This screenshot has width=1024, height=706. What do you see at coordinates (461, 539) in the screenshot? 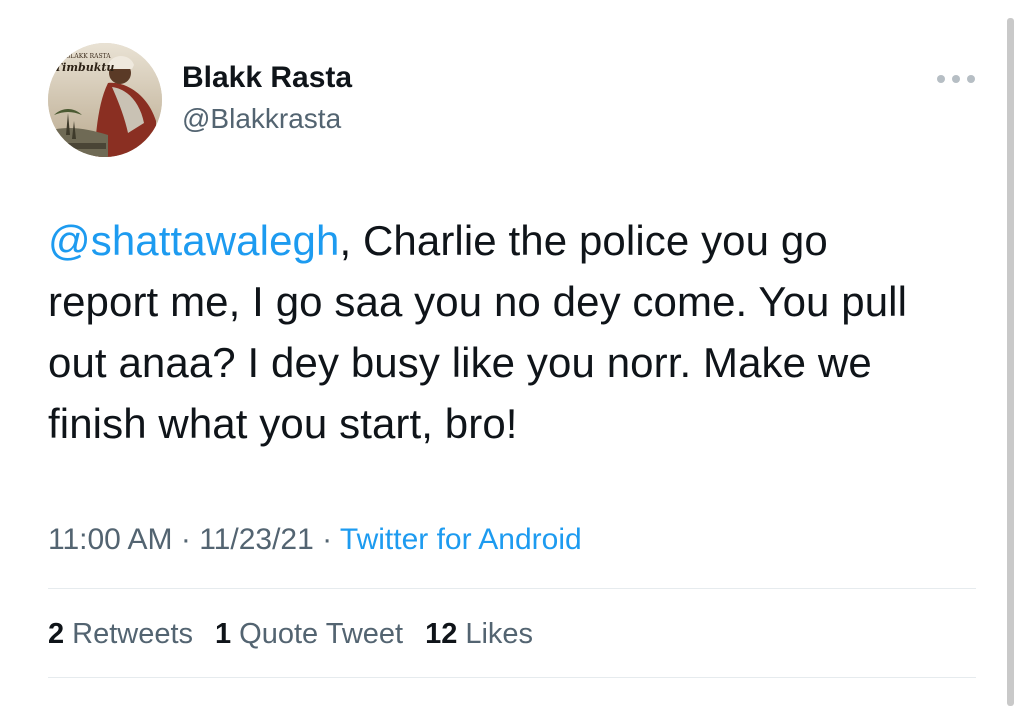
I see `tweet-source-link: Twitter for Android` at bounding box center [461, 539].